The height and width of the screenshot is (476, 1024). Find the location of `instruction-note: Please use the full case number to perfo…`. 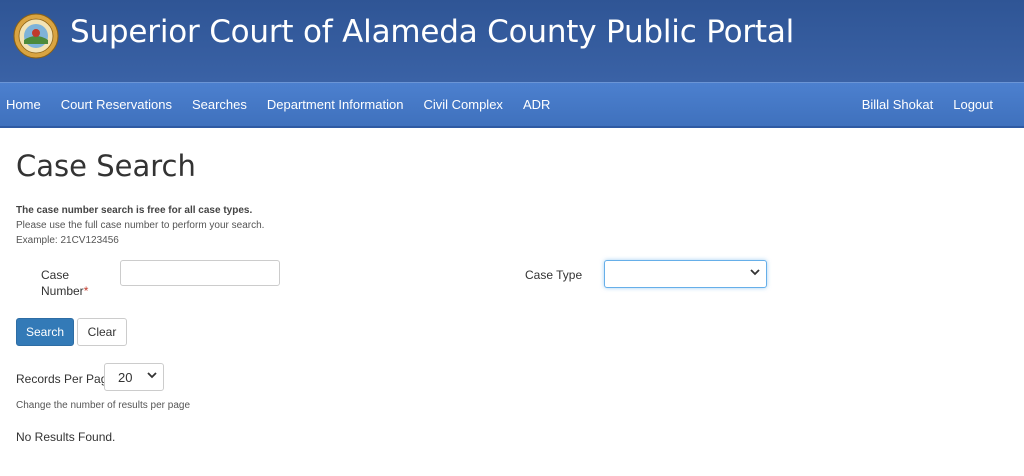

instruction-note: Please use the full case number to perfo… is located at coordinates (140, 225).